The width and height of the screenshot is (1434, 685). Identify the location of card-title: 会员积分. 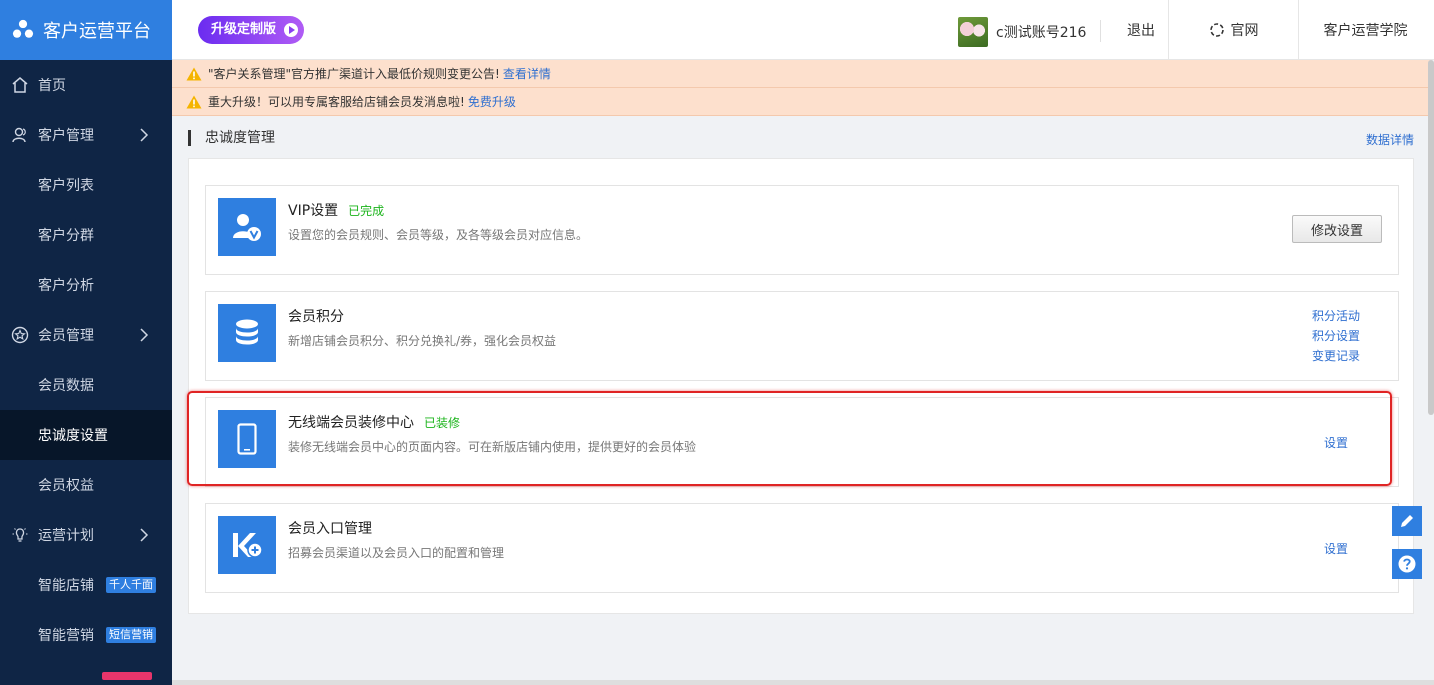
(316, 316).